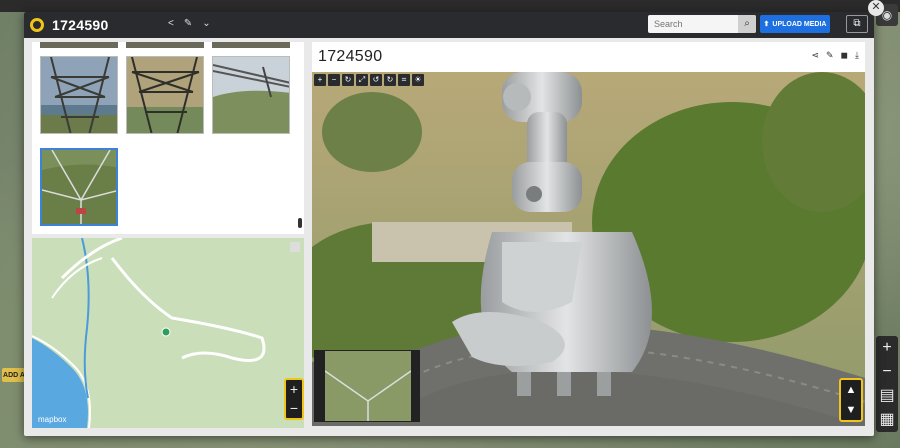 The image size is (900, 448). What do you see at coordinates (887, 348) in the screenshot?
I see `background-zoom-in-button: +` at bounding box center [887, 348].